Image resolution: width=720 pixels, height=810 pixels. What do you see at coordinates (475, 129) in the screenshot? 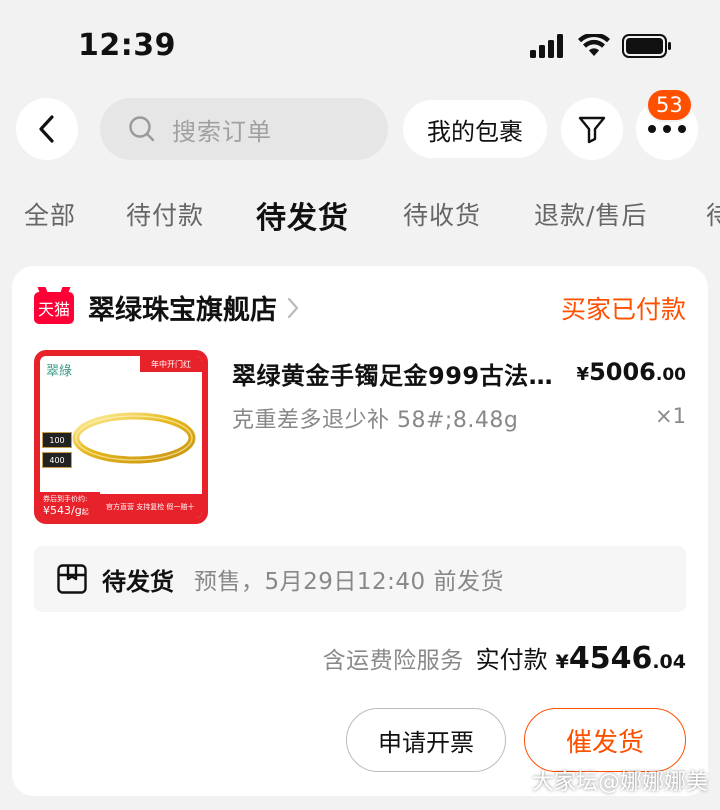
I see `my-package-button: 我的包裹` at bounding box center [475, 129].